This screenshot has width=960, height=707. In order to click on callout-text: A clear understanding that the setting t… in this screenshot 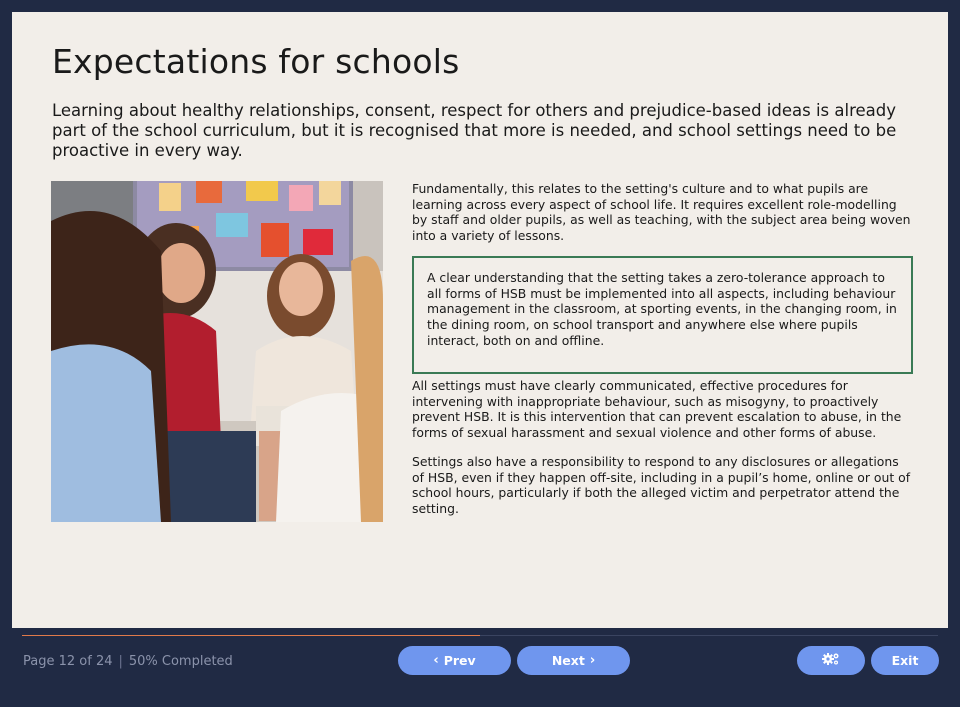, I will do `click(662, 309)`.